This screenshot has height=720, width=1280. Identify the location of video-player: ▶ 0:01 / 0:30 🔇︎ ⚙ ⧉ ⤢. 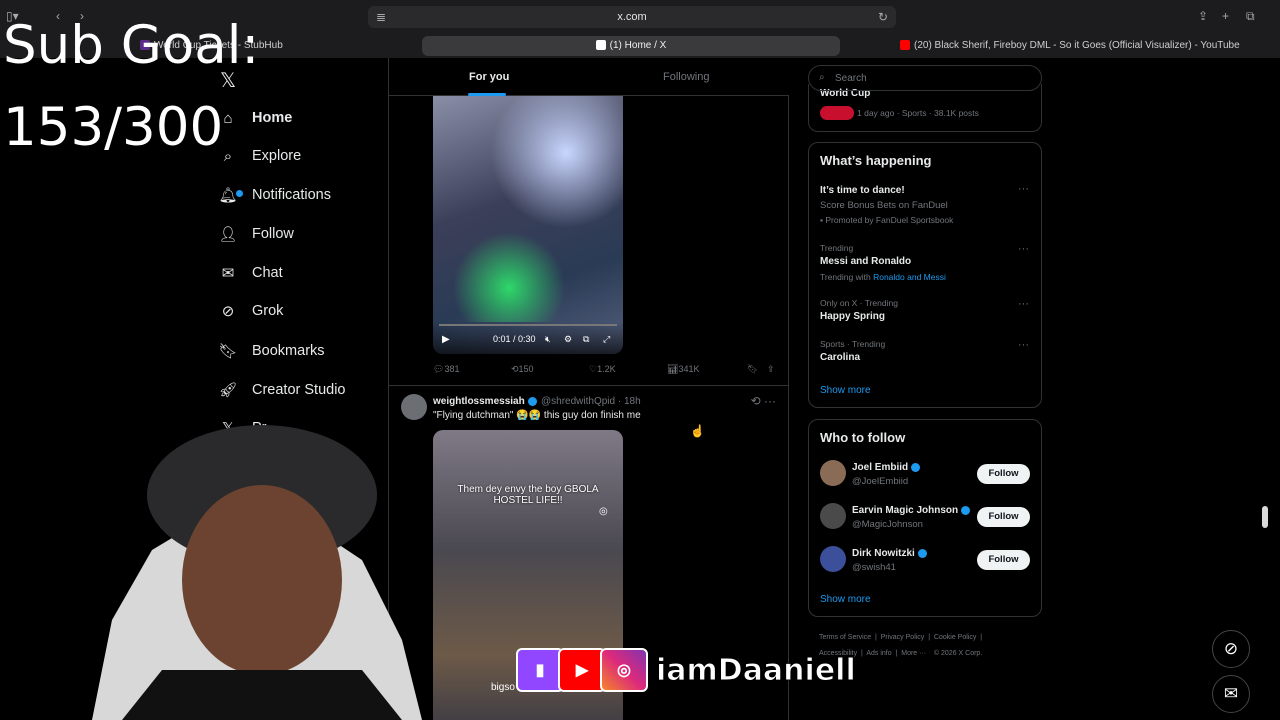
(528, 225).